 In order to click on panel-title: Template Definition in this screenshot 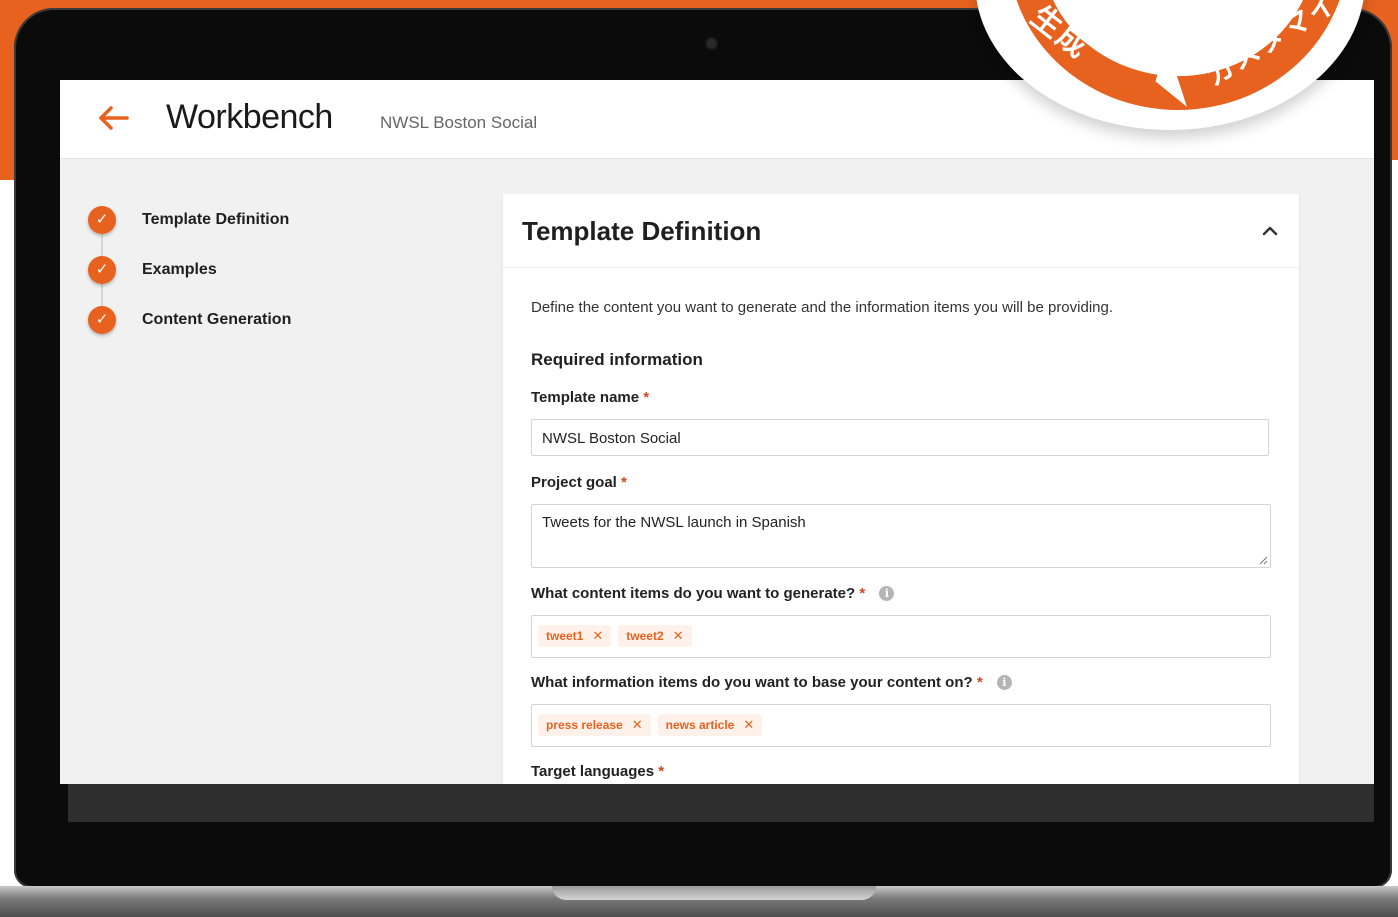, I will do `click(642, 231)`.